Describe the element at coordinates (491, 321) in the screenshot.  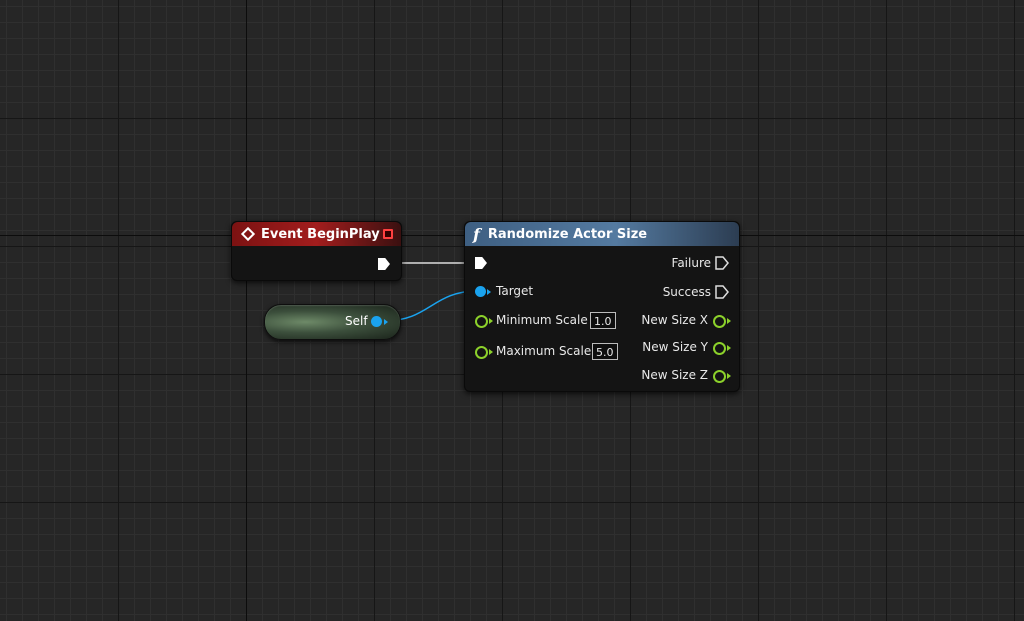
I see `minimum-scale-arrow-icon` at that location.